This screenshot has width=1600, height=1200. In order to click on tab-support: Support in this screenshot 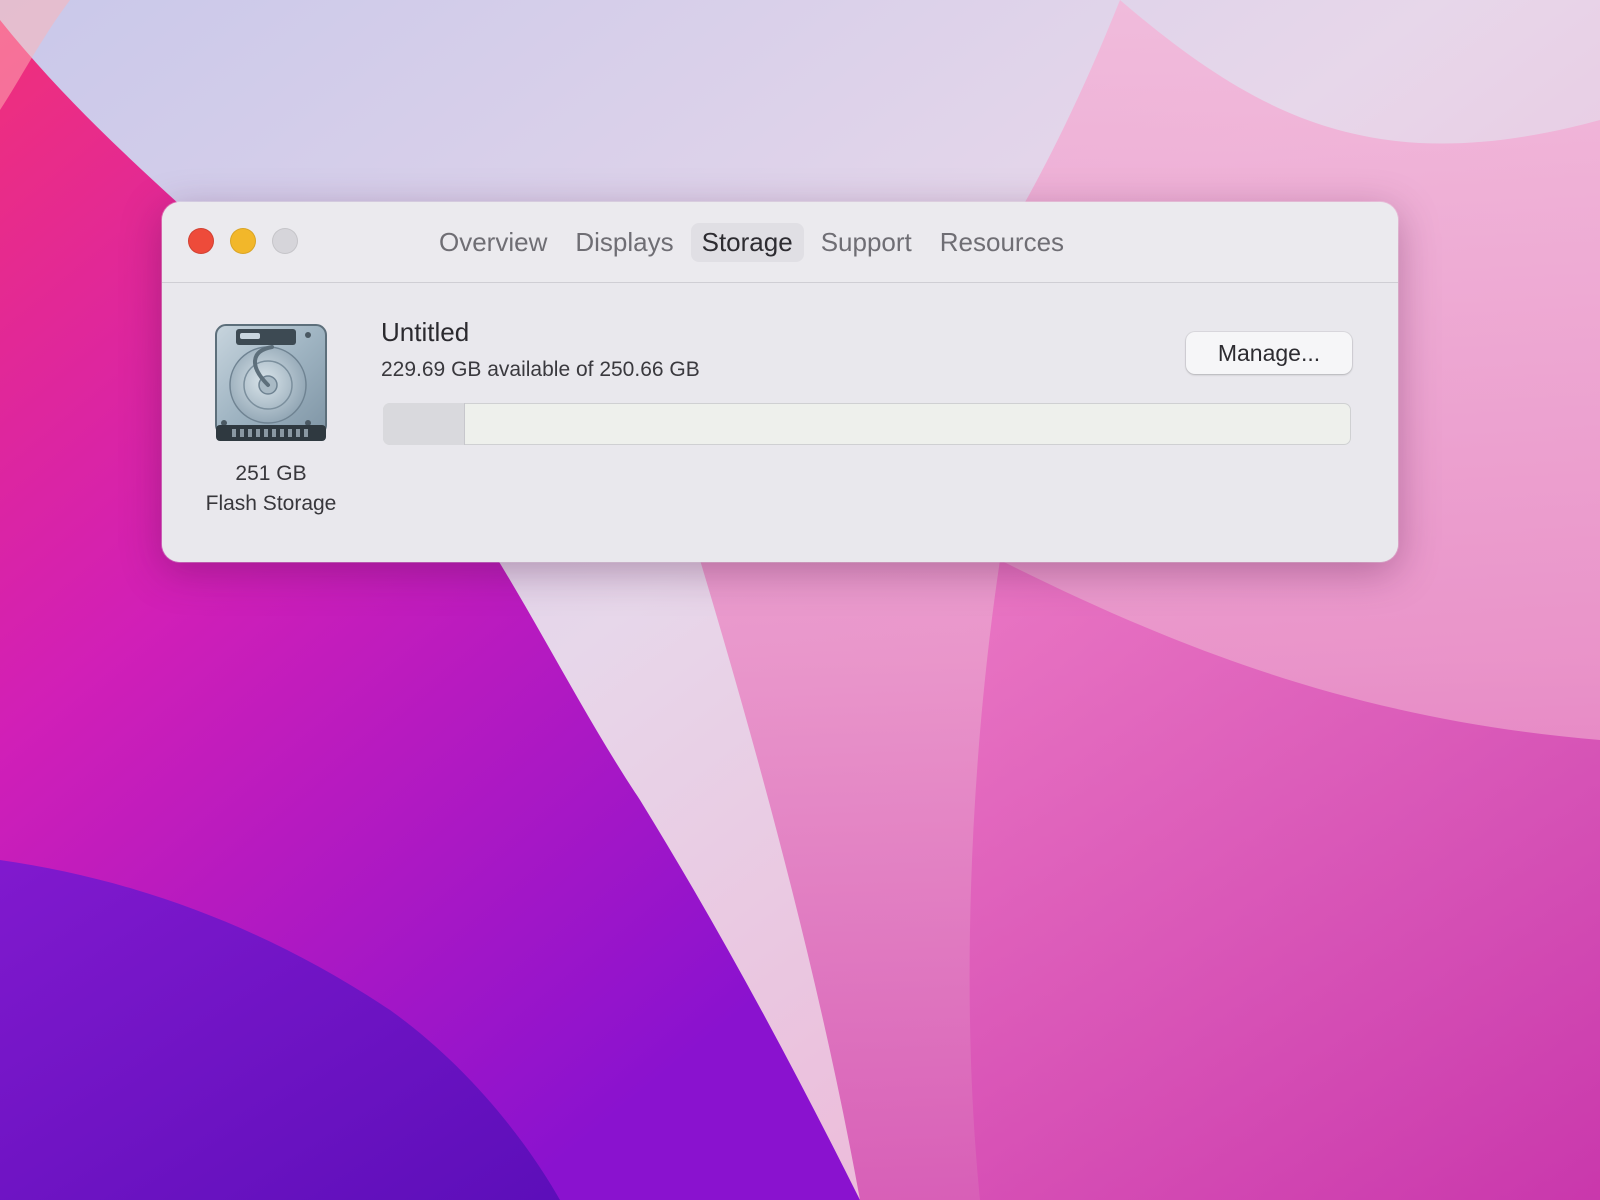, I will do `click(866, 242)`.